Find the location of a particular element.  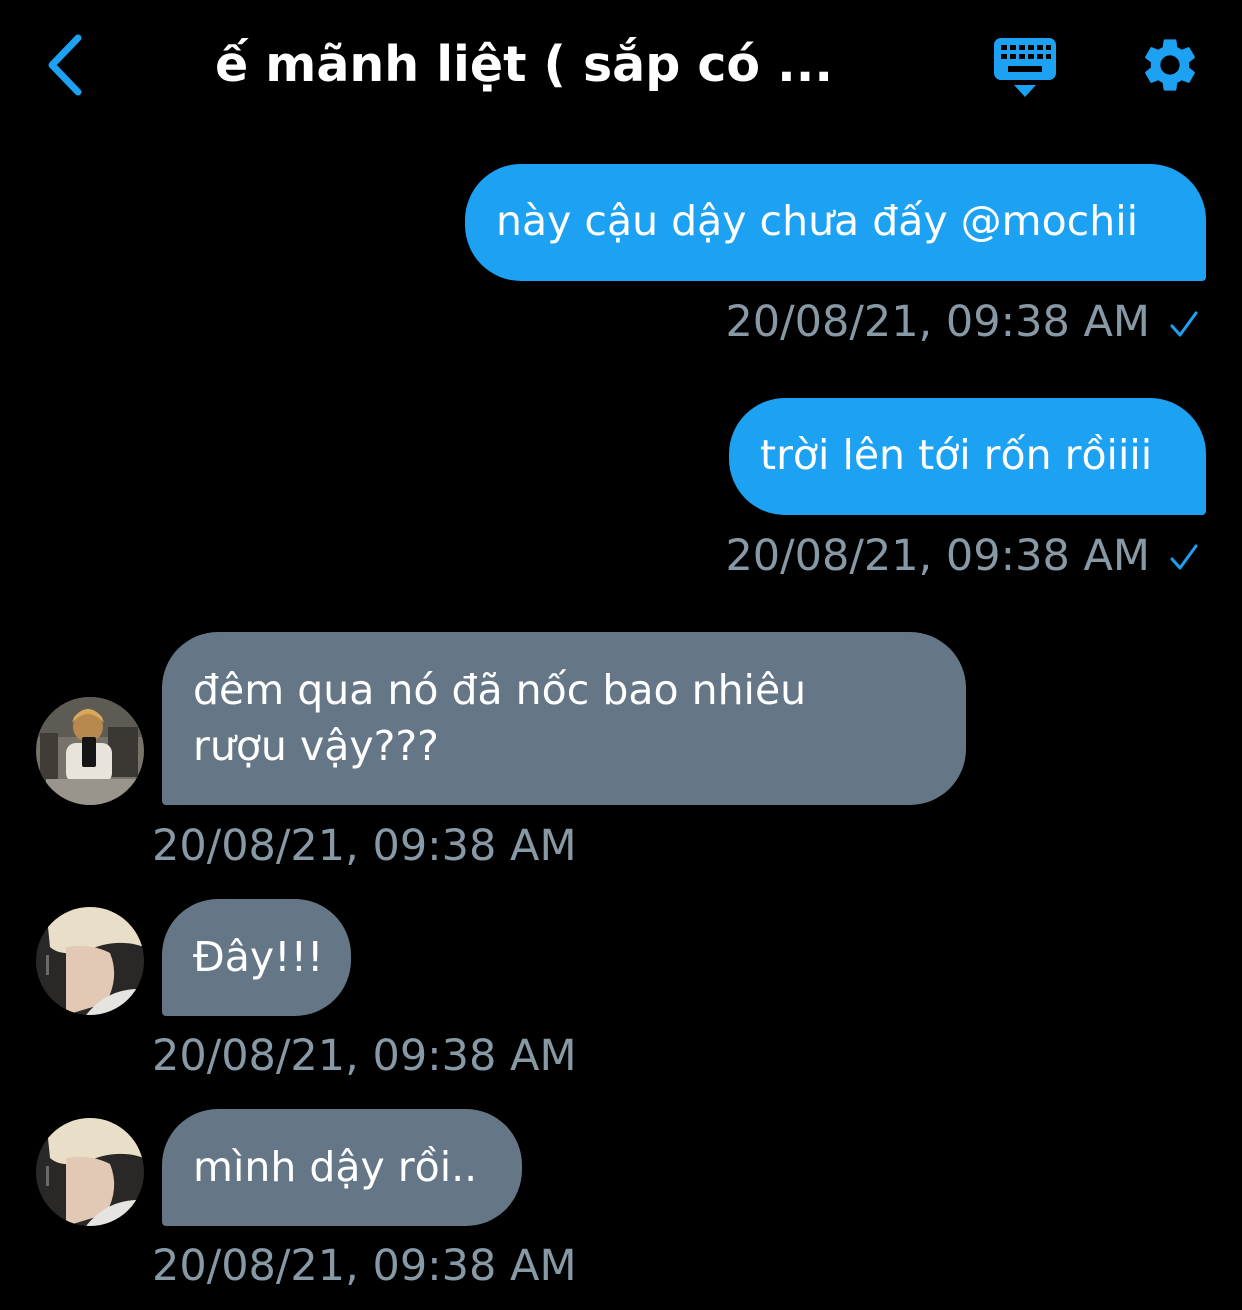

outgoing-message-bubble: trời lên tới rốn rồiiii is located at coordinates (967, 456).